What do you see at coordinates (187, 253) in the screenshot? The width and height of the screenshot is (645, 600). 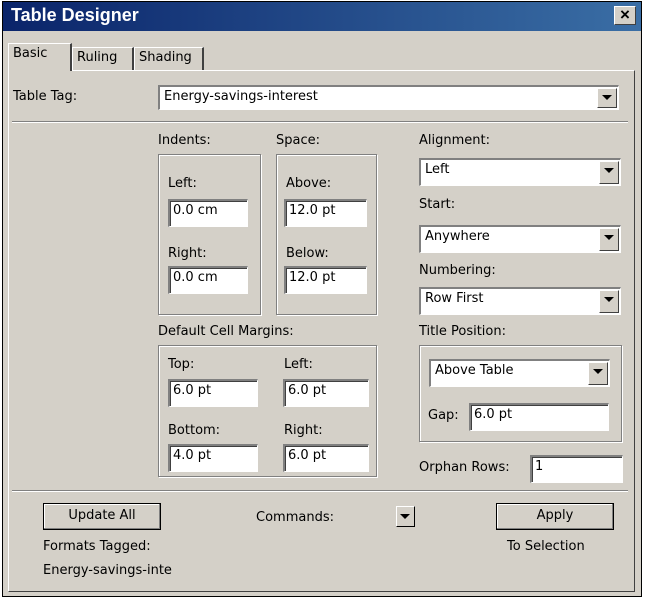 I see `indents-right-label: Right:` at bounding box center [187, 253].